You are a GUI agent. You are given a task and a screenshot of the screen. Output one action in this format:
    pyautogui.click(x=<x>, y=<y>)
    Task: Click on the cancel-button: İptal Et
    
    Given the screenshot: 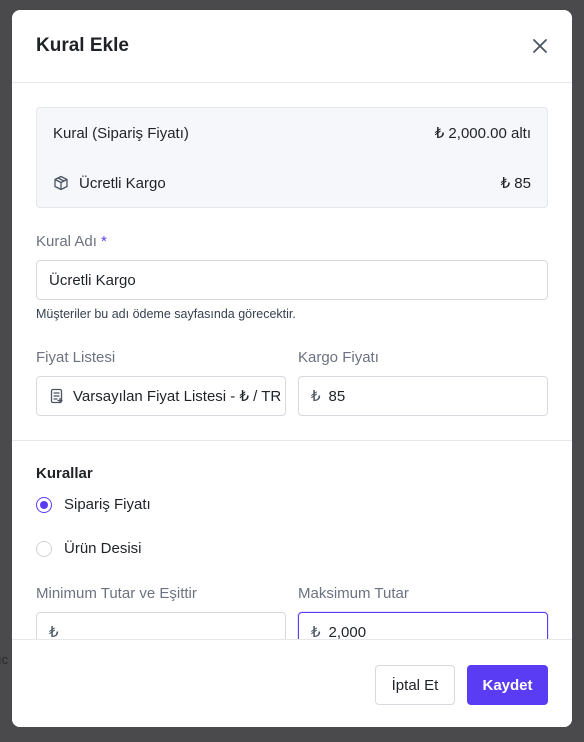 What is the action you would take?
    pyautogui.click(x=415, y=685)
    